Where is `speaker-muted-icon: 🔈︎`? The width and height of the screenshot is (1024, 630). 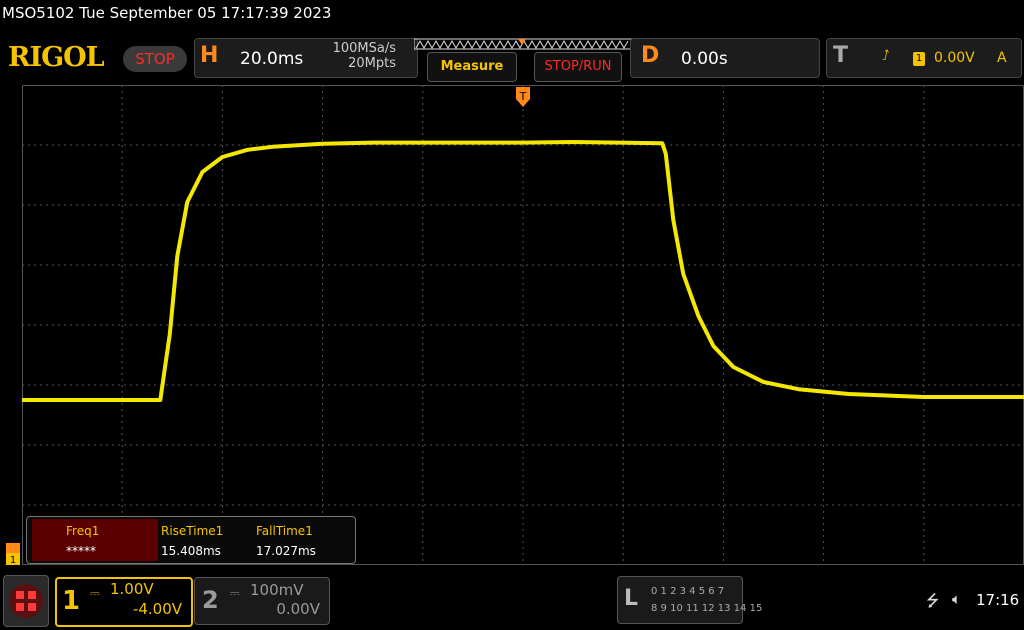 speaker-muted-icon: 🔈︎ is located at coordinates (956, 599).